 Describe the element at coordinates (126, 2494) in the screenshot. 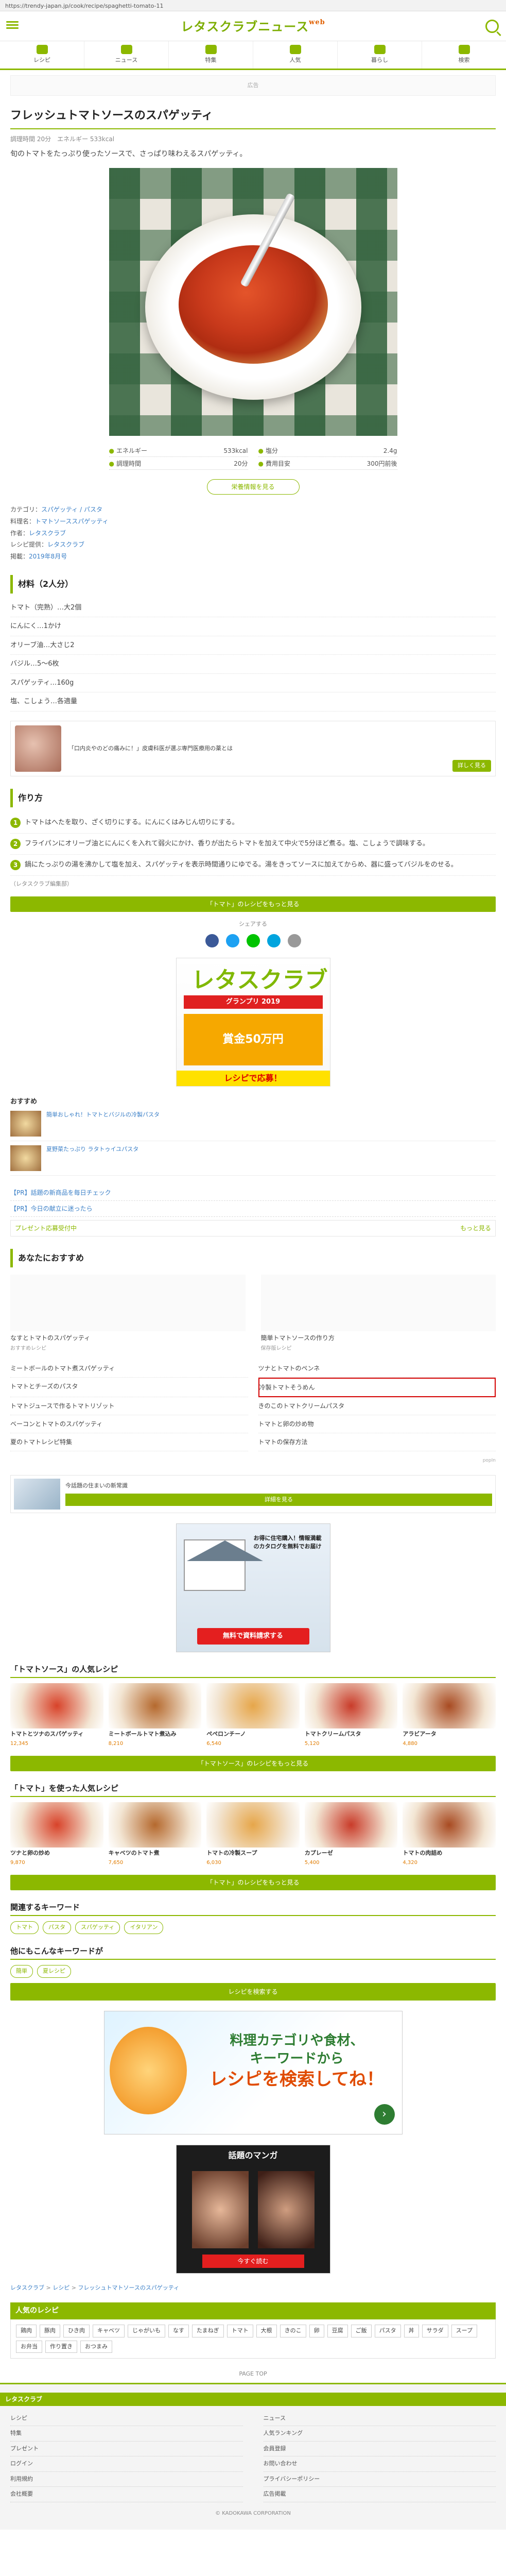

I see `footer-link: 会社概要` at that location.